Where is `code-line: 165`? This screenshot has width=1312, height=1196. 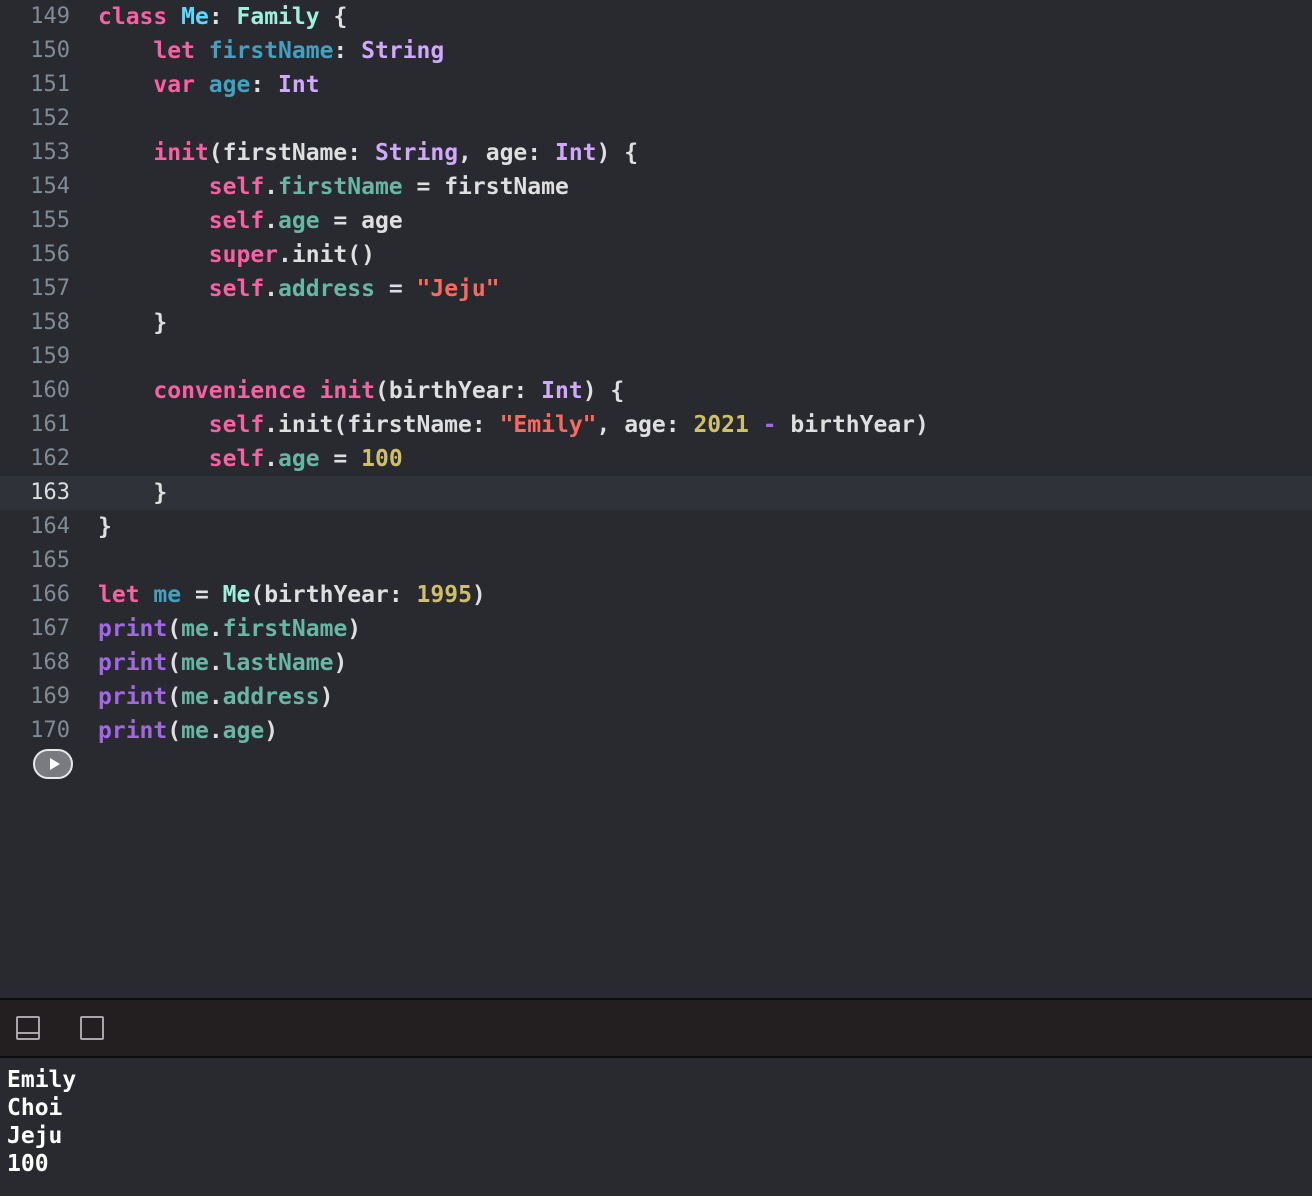 code-line: 165 is located at coordinates (656, 561).